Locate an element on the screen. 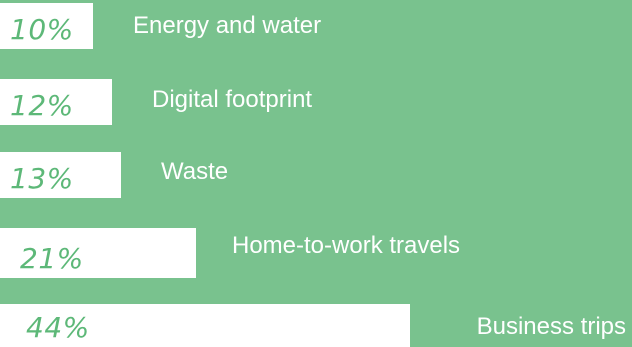 Image resolution: width=632 pixels, height=347 pixels. category-label: Waste is located at coordinates (194, 171).